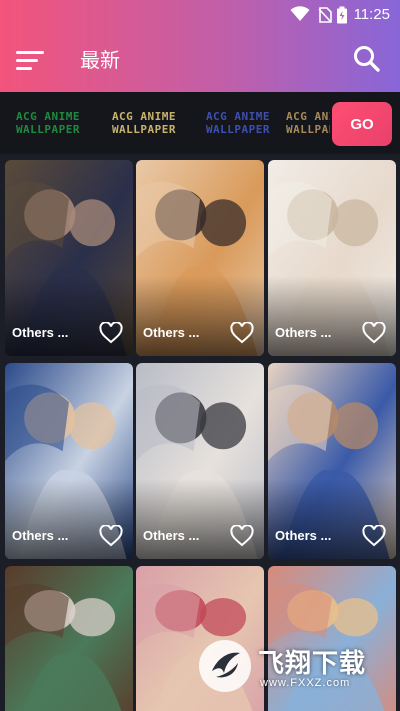 The image size is (400, 711). Describe the element at coordinates (362, 124) in the screenshot. I see `go-button: GO` at that location.